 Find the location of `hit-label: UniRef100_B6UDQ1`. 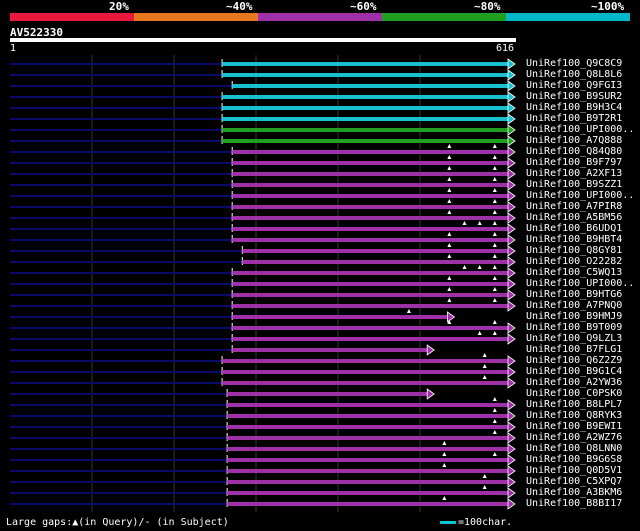

hit-label: UniRef100_B6UDQ1 is located at coordinates (574, 229).